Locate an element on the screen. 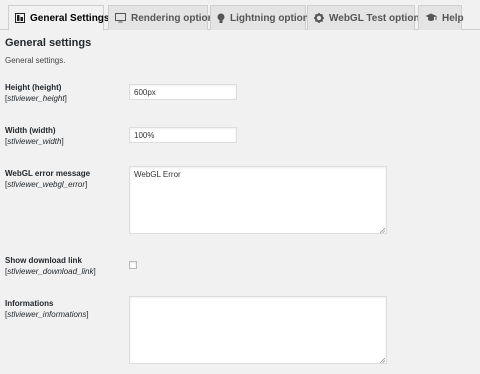  height-label: Height (height) is located at coordinates (33, 87).